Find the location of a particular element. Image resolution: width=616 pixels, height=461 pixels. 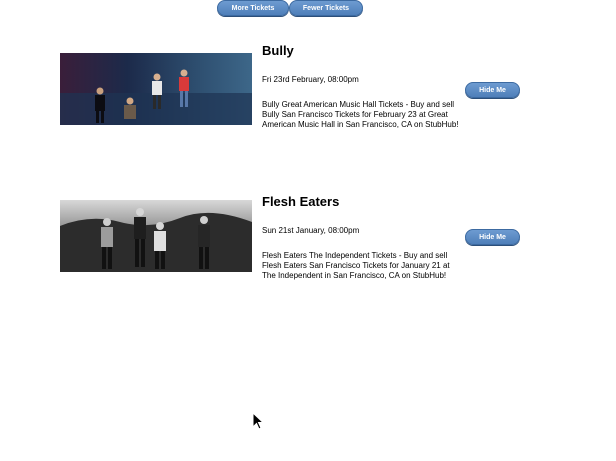

event-date: Fri 23rd February, 08:00pm is located at coordinates (310, 79).